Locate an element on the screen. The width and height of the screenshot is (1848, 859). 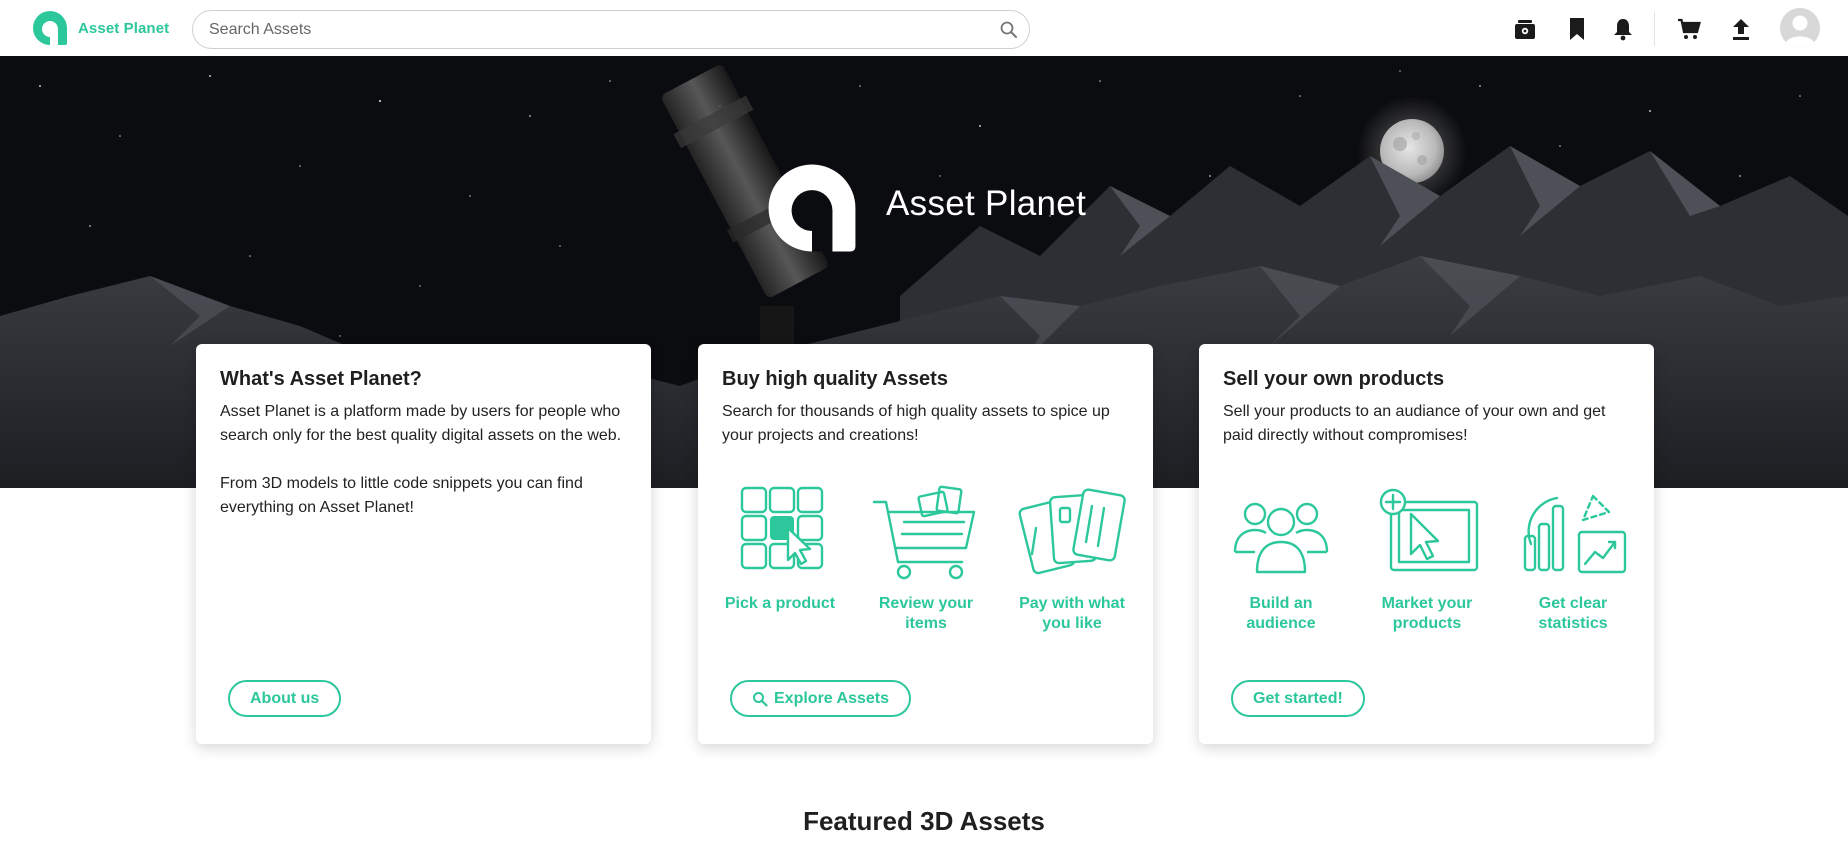
bell-icon is located at coordinates (1623, 29).